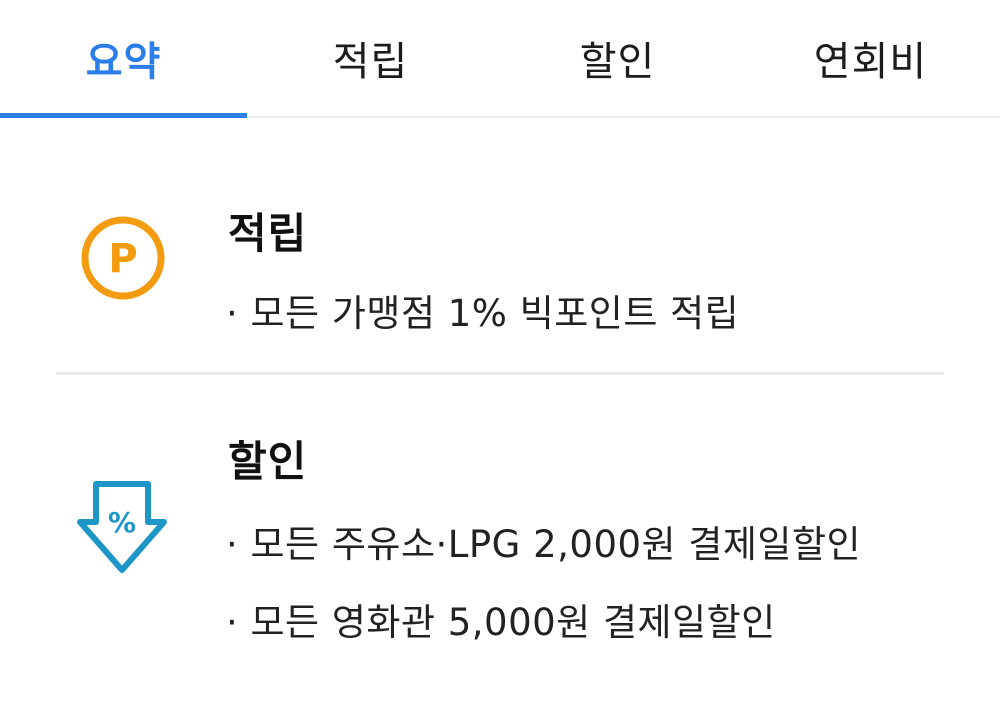 The width and height of the screenshot is (1000, 705). What do you see at coordinates (501, 622) in the screenshot?
I see `discount-item-movie: · 모든 영화관 5,000원 결제일할인` at bounding box center [501, 622].